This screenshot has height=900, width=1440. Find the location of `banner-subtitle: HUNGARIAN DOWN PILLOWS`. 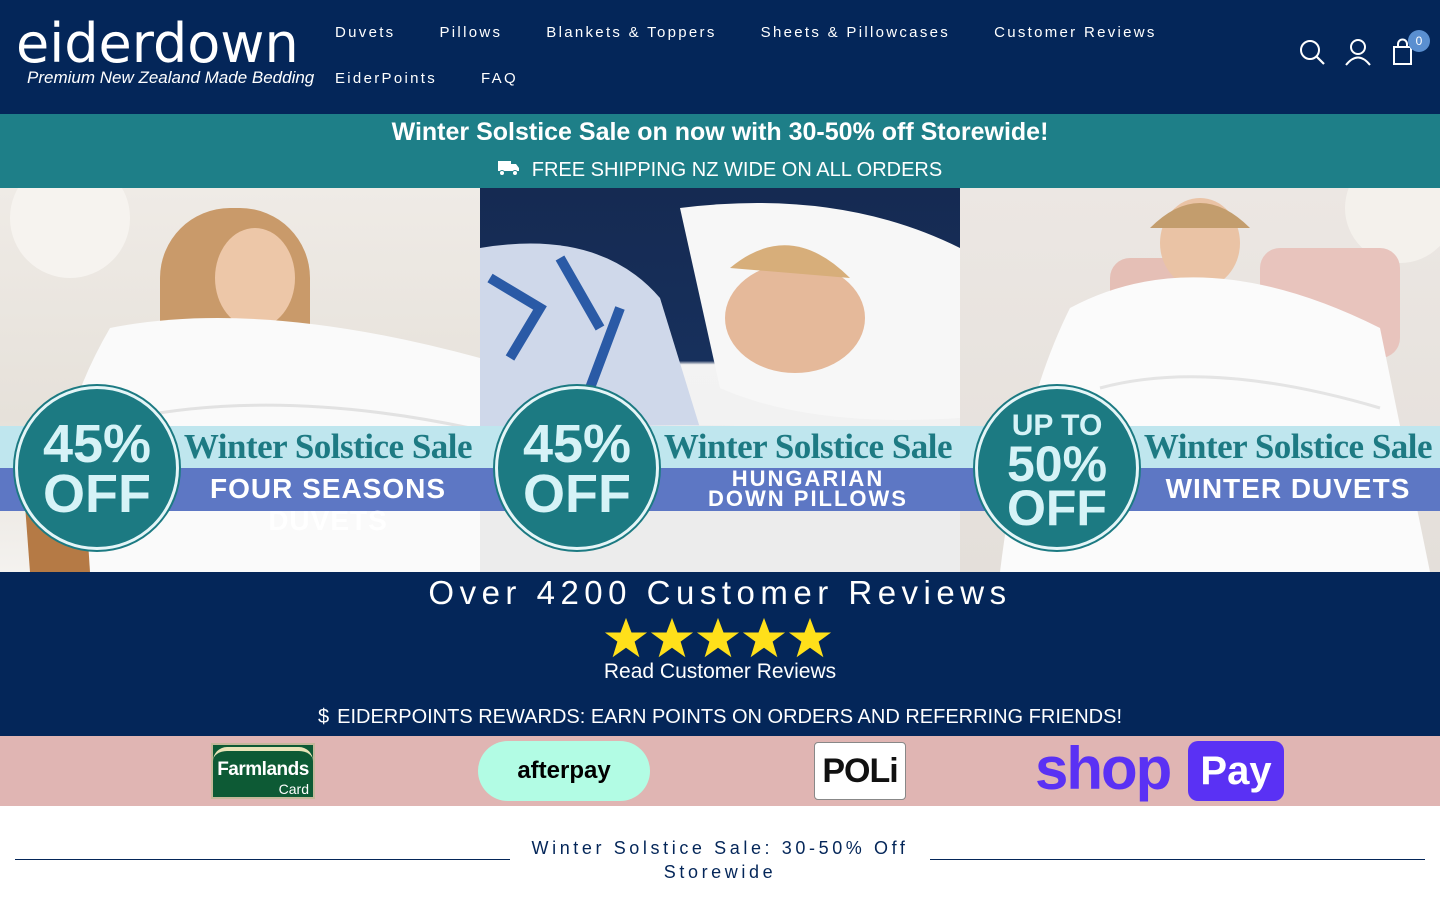

banner-subtitle: HUNGARIAN DOWN PILLOWS is located at coordinates (808, 489).